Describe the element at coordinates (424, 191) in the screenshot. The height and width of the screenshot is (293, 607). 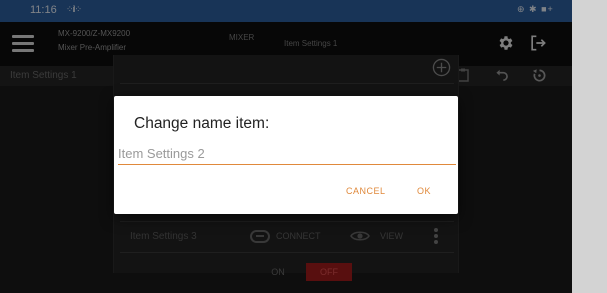
I see `ok-button: OK` at that location.